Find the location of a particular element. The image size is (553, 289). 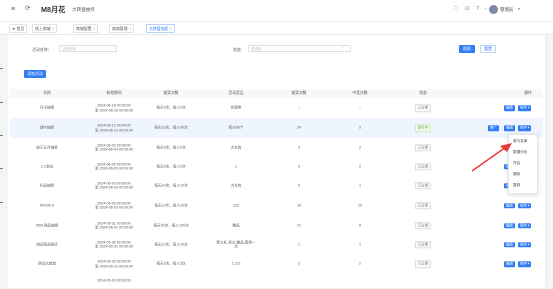

cell-times: 每天0次，每人0次 is located at coordinates (171, 107).